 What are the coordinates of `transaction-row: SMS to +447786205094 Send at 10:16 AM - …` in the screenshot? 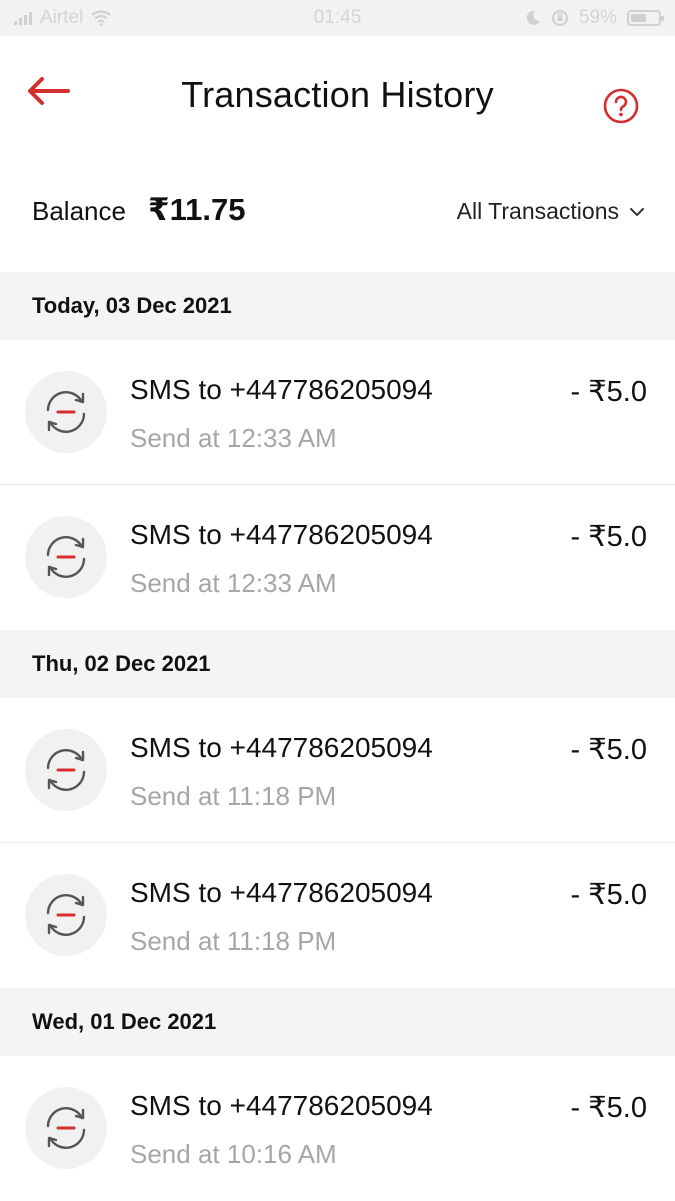 It's located at (337, 1128).